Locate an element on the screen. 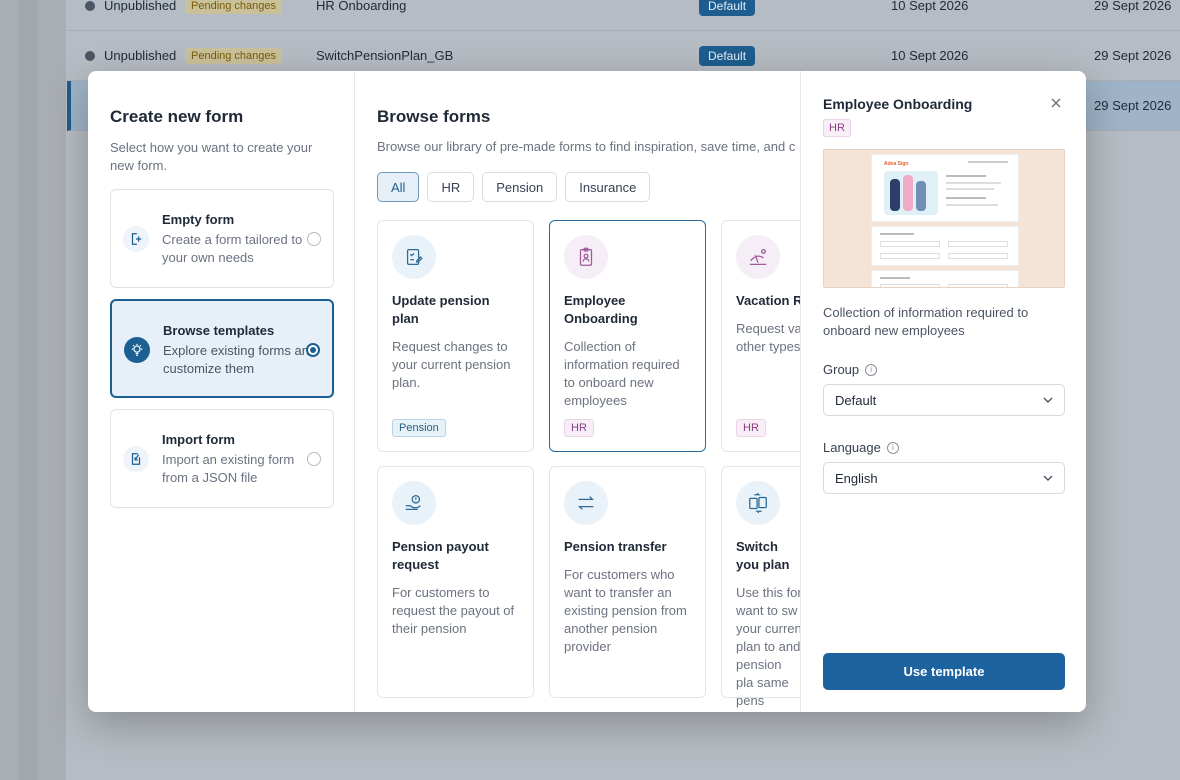  template-preview-image: Adea Sign is located at coordinates (944, 218).